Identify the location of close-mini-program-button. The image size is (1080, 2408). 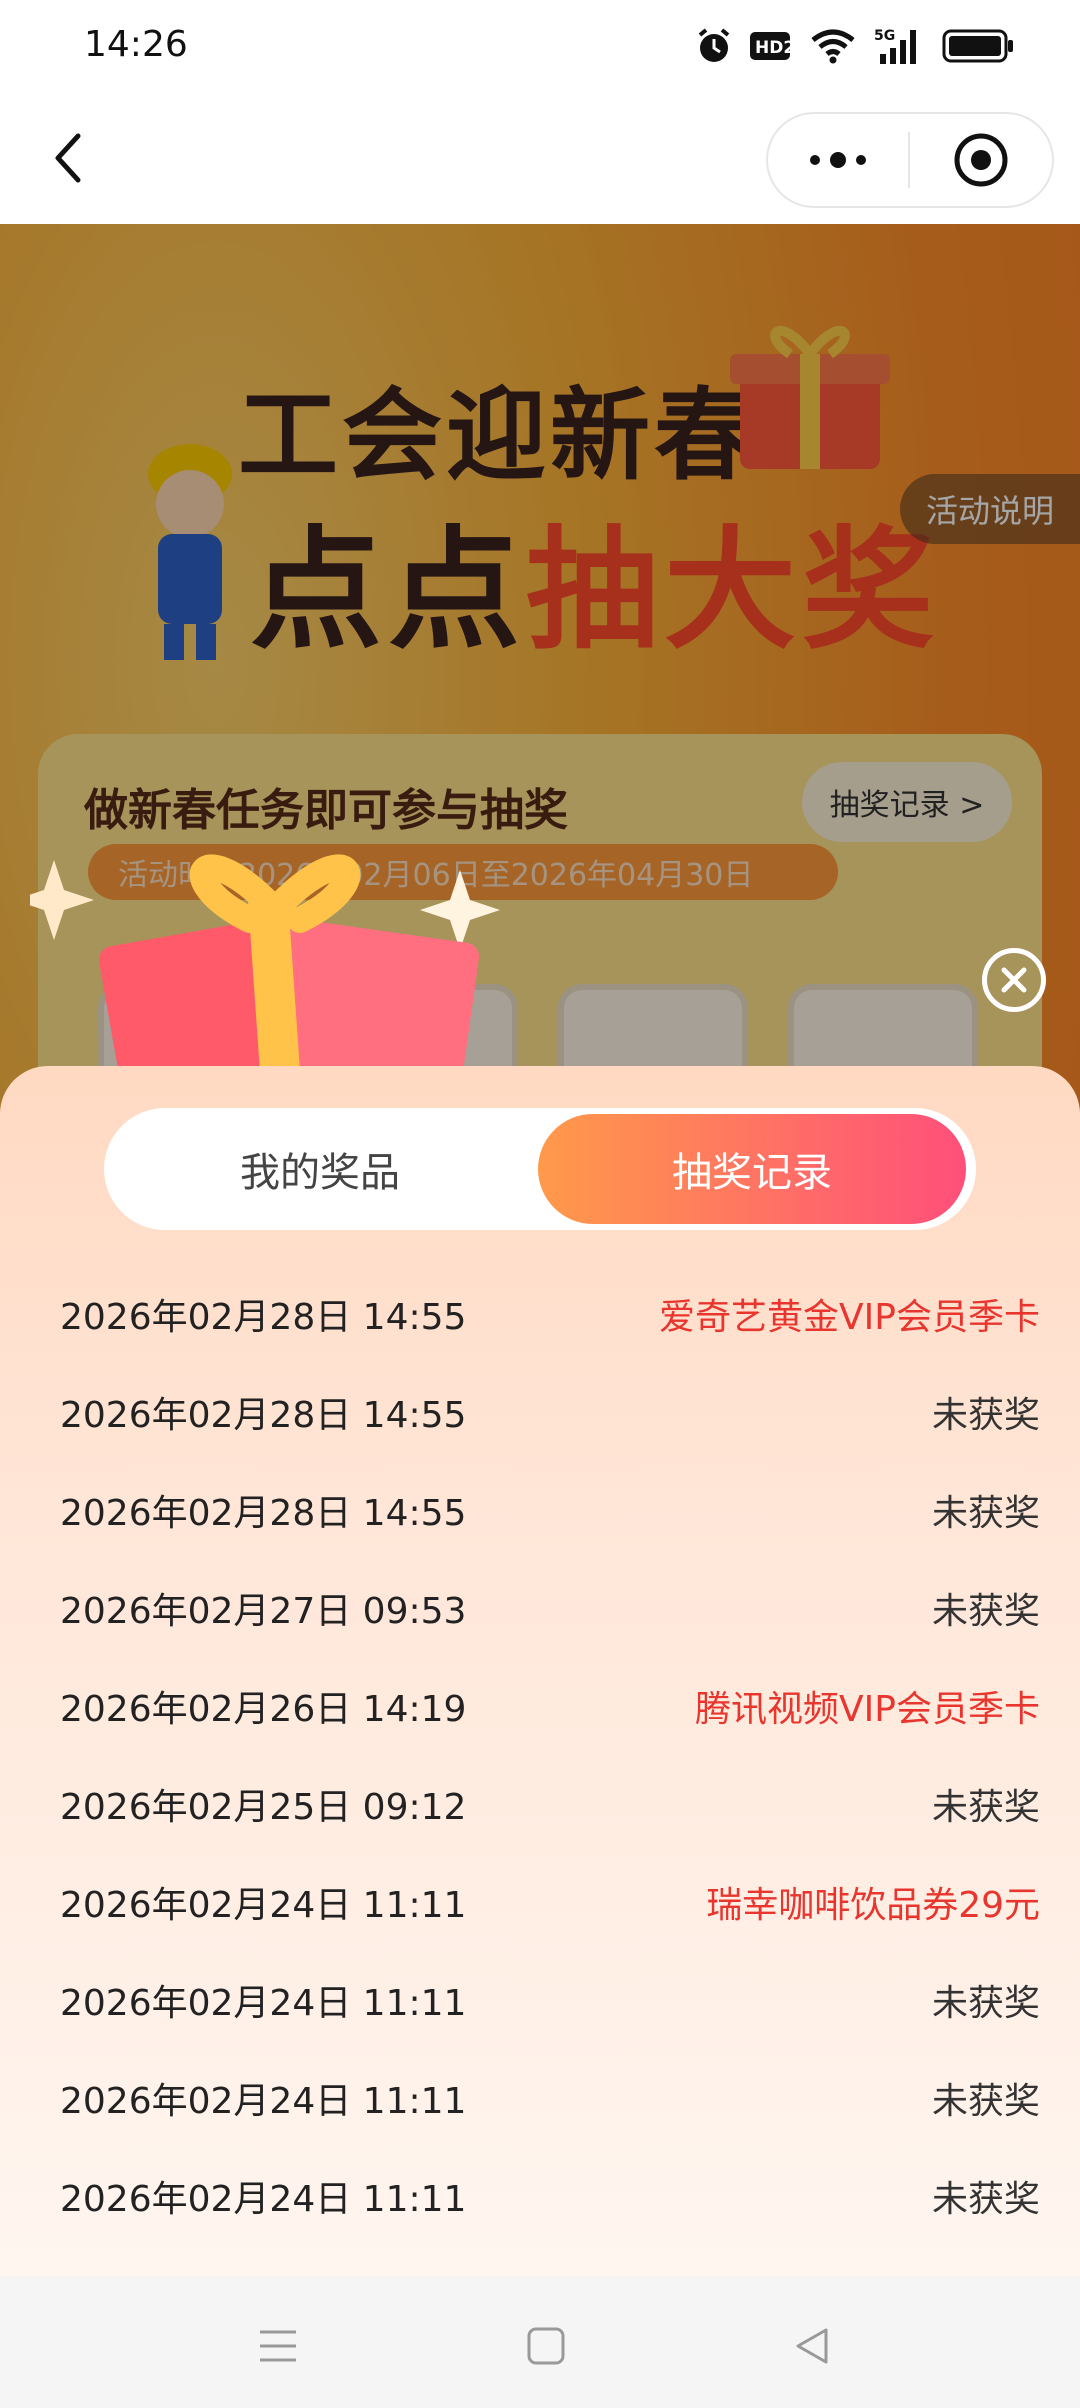
(981, 160).